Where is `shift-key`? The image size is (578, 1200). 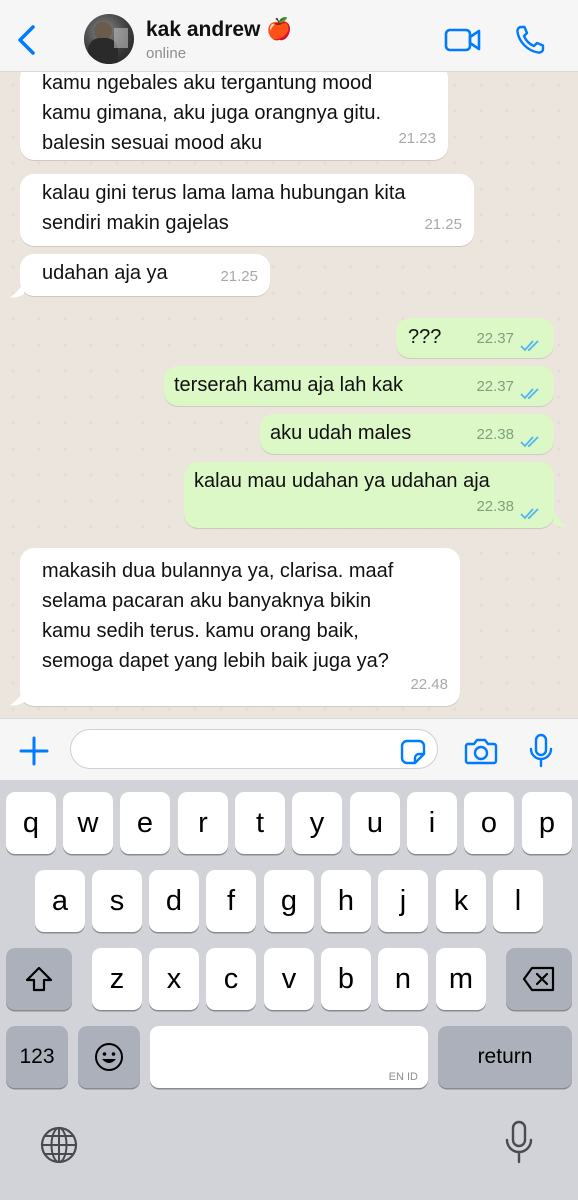
shift-key is located at coordinates (39, 979).